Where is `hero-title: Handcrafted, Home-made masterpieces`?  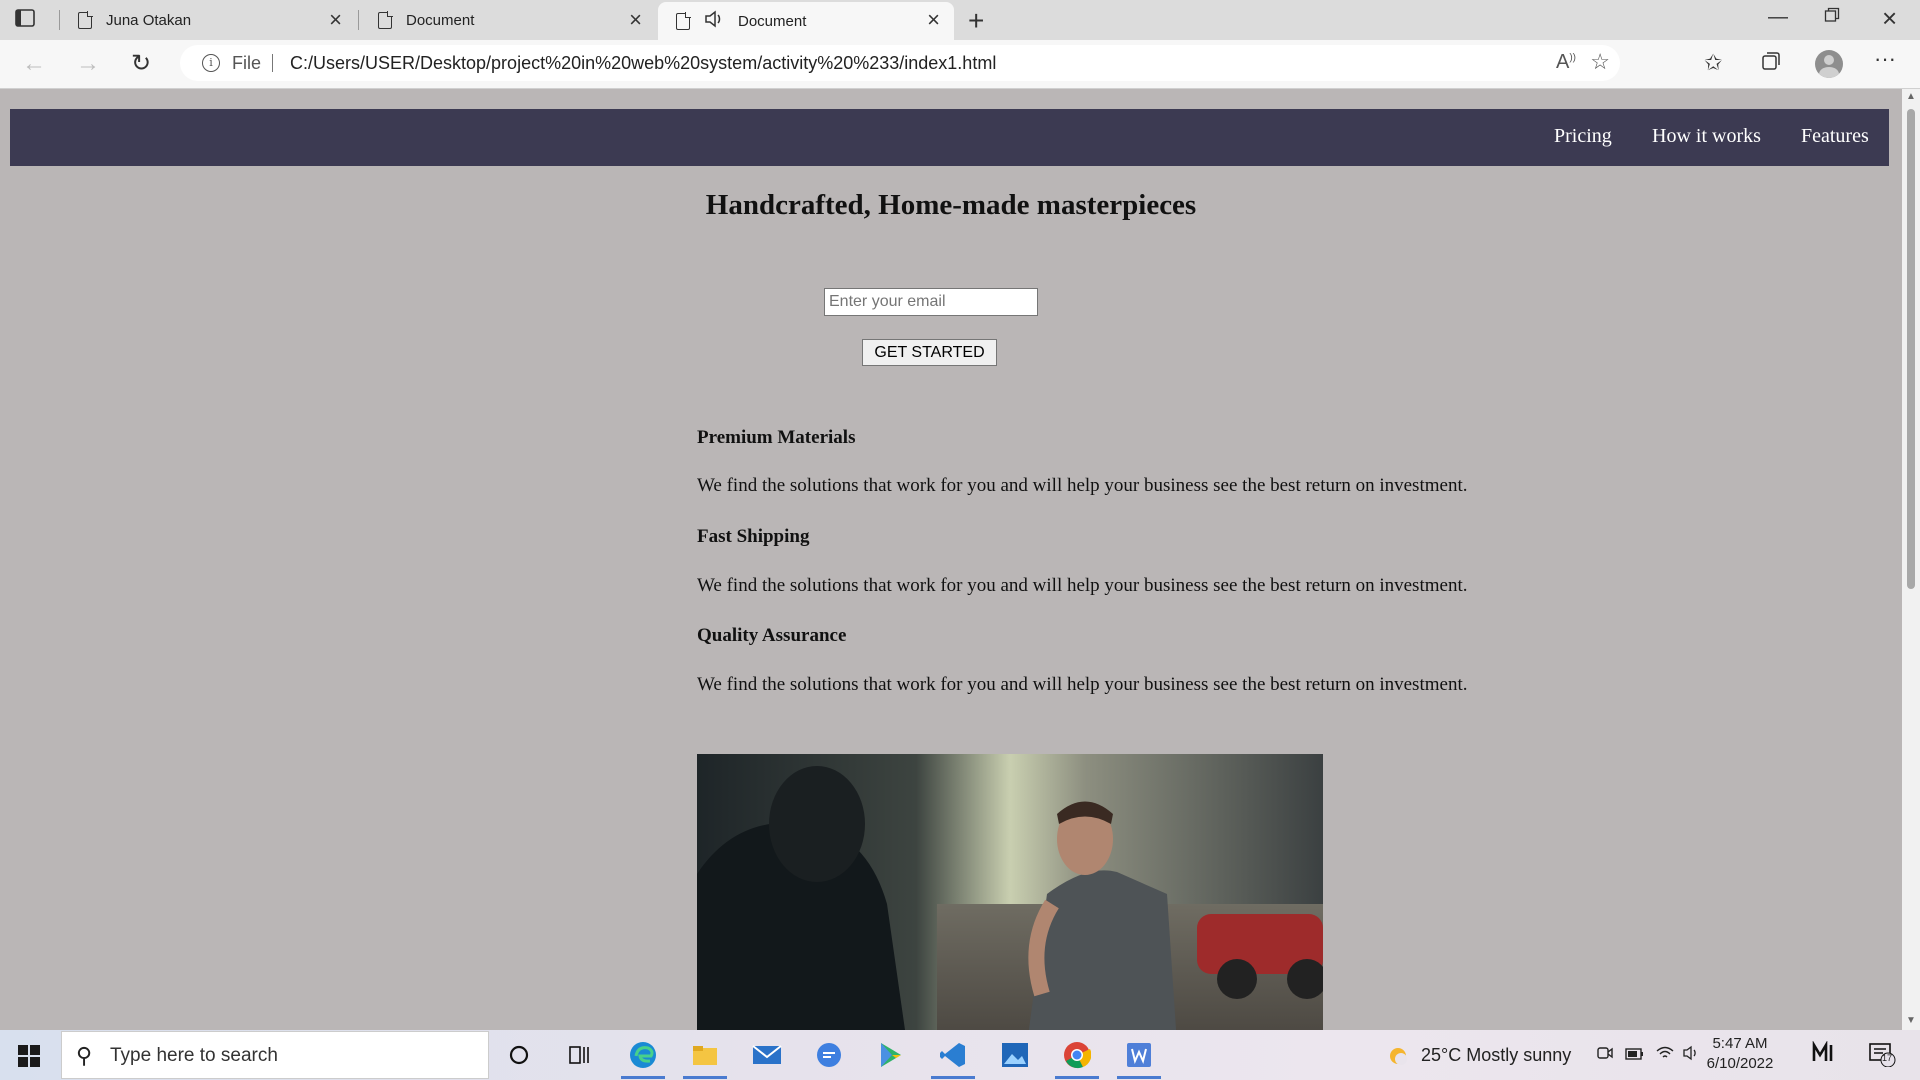
hero-title: Handcrafted, Home-made masterpieces is located at coordinates (951, 205).